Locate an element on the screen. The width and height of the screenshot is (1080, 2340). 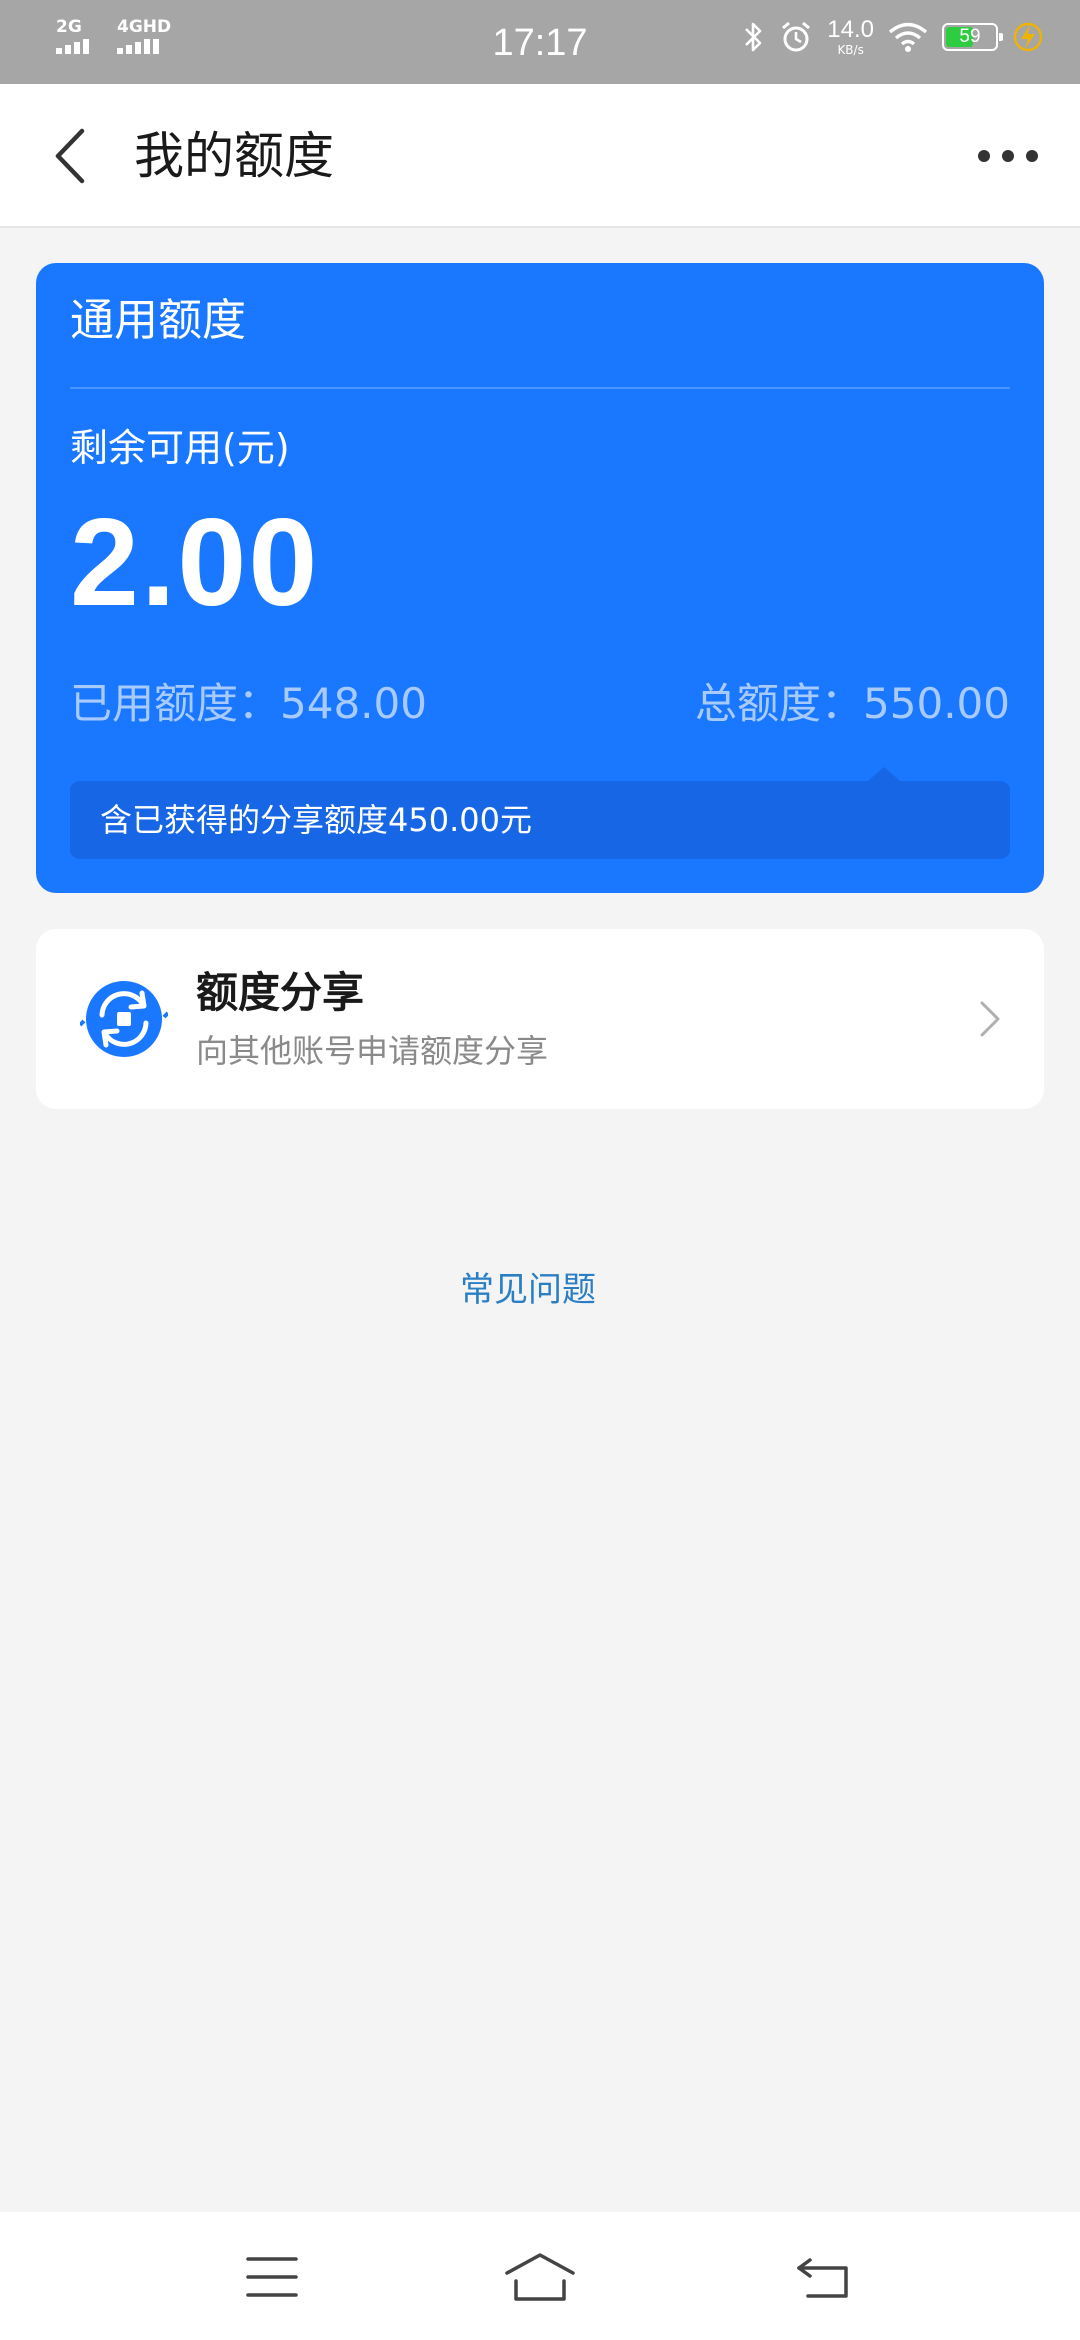
more-button is located at coordinates (1008, 156).